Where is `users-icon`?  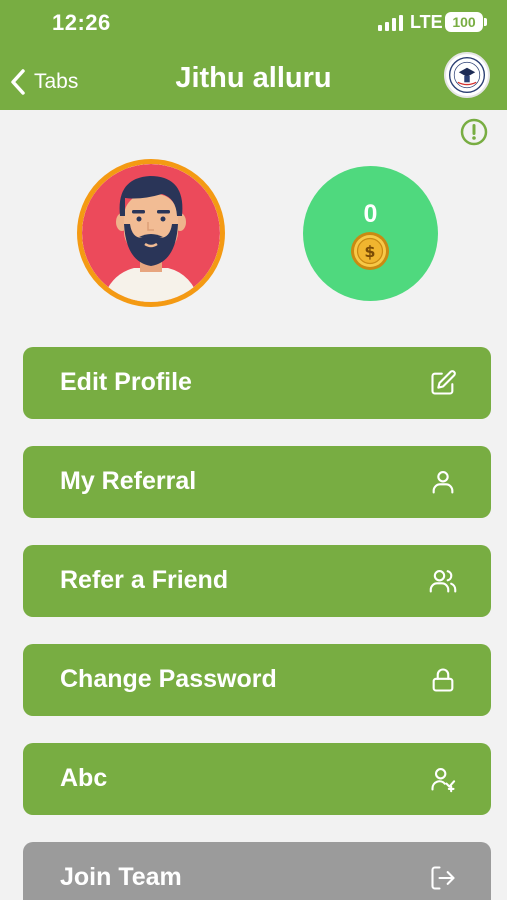 users-icon is located at coordinates (443, 581).